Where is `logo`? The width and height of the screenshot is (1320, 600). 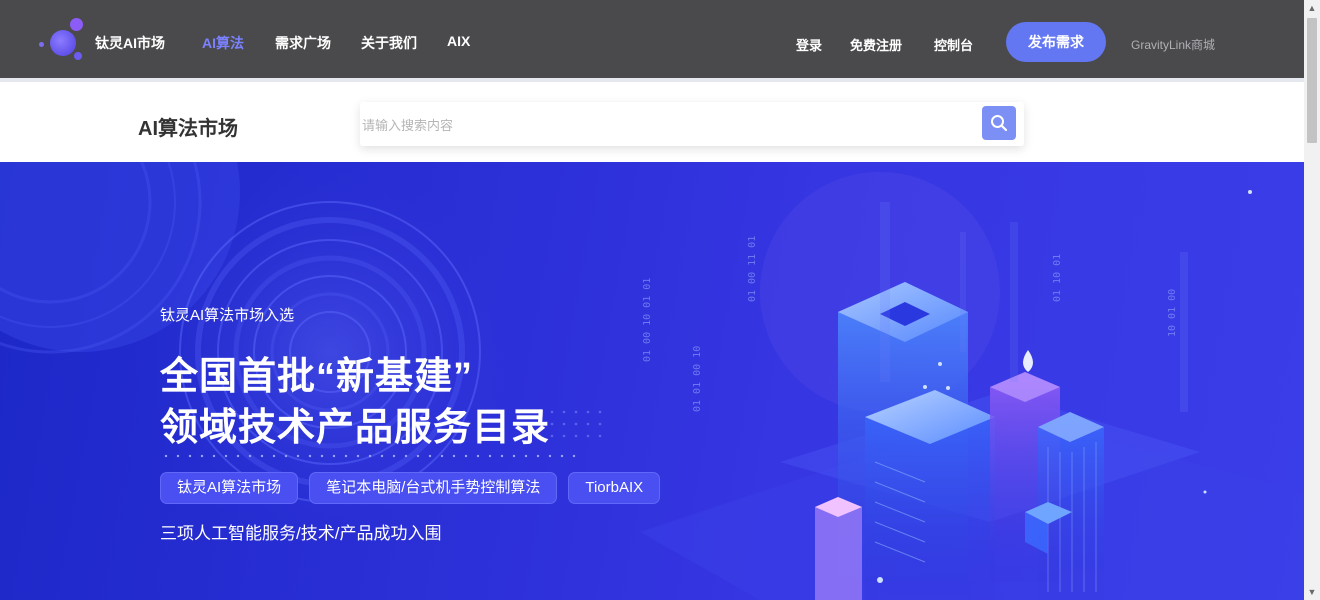
logo is located at coordinates (63, 41).